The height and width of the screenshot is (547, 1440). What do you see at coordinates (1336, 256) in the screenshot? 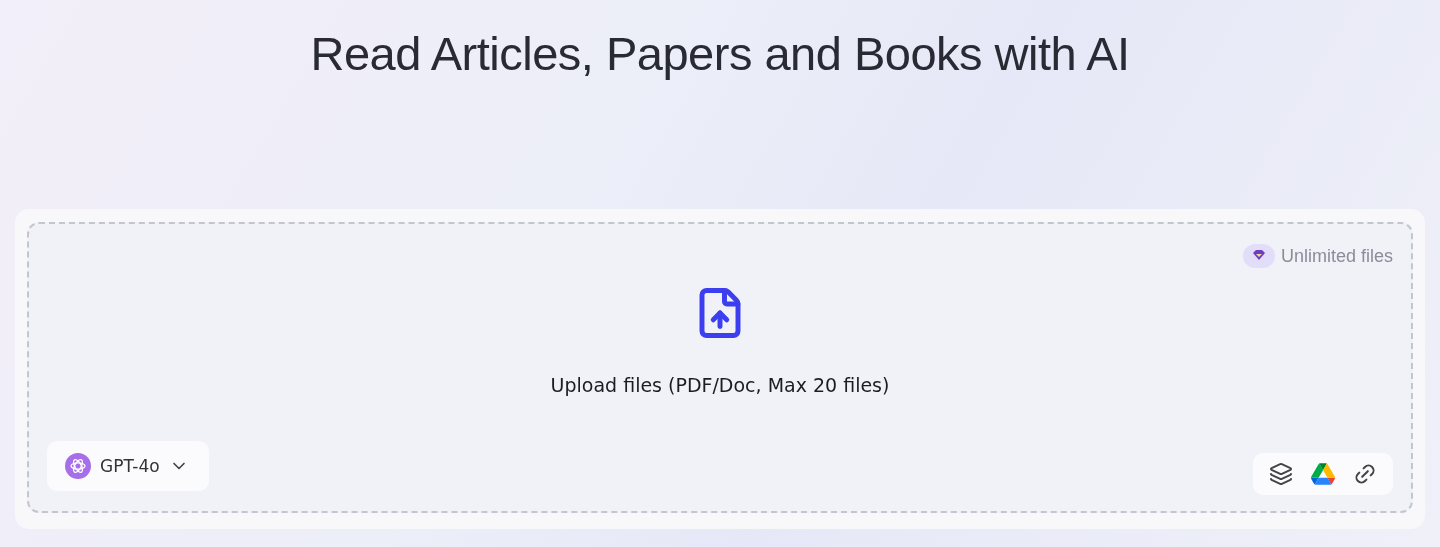
I see `unlimited-files-label: Unlimited files` at bounding box center [1336, 256].